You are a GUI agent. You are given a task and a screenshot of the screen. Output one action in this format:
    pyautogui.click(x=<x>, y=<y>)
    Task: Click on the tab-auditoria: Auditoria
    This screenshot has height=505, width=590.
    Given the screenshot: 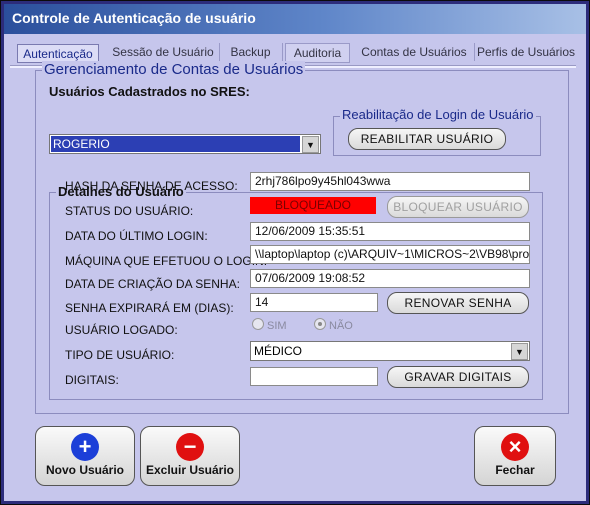 What is the action you would take?
    pyautogui.click(x=317, y=53)
    